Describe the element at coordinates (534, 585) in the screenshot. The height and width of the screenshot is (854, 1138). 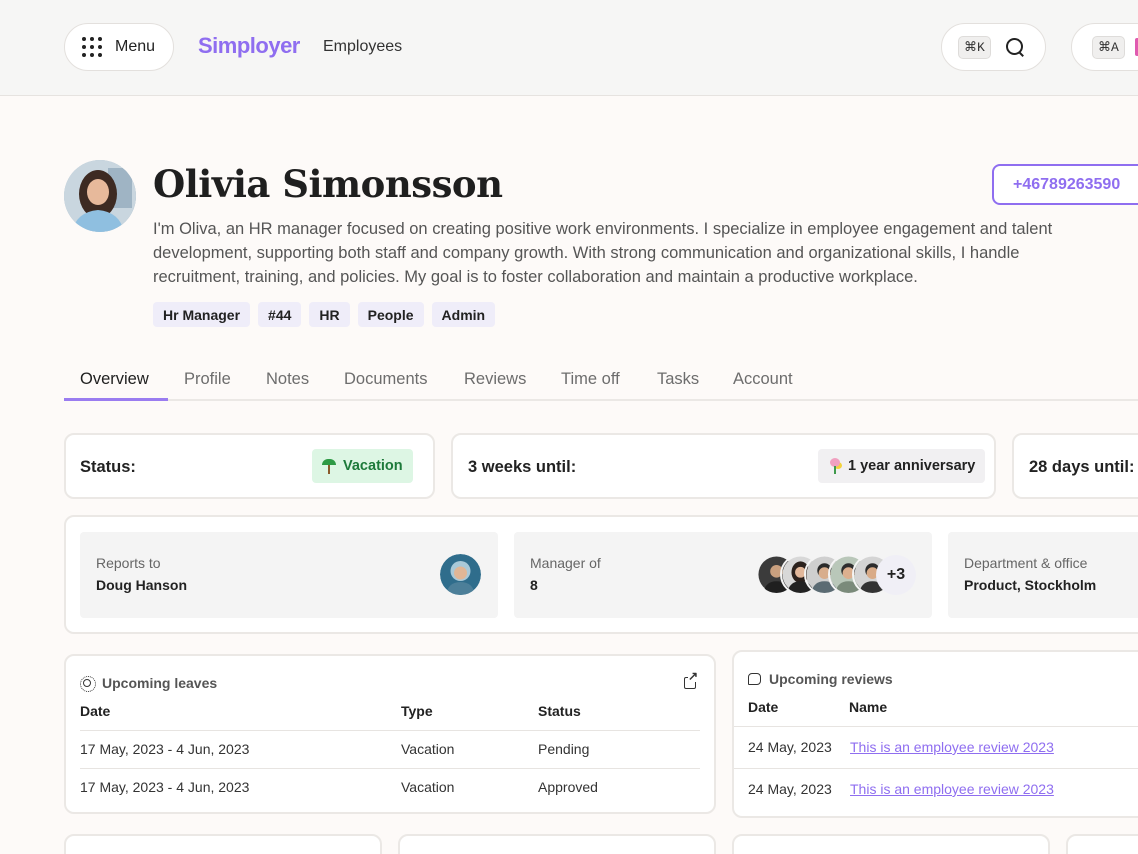
I see `manager-of-value: 8` at that location.